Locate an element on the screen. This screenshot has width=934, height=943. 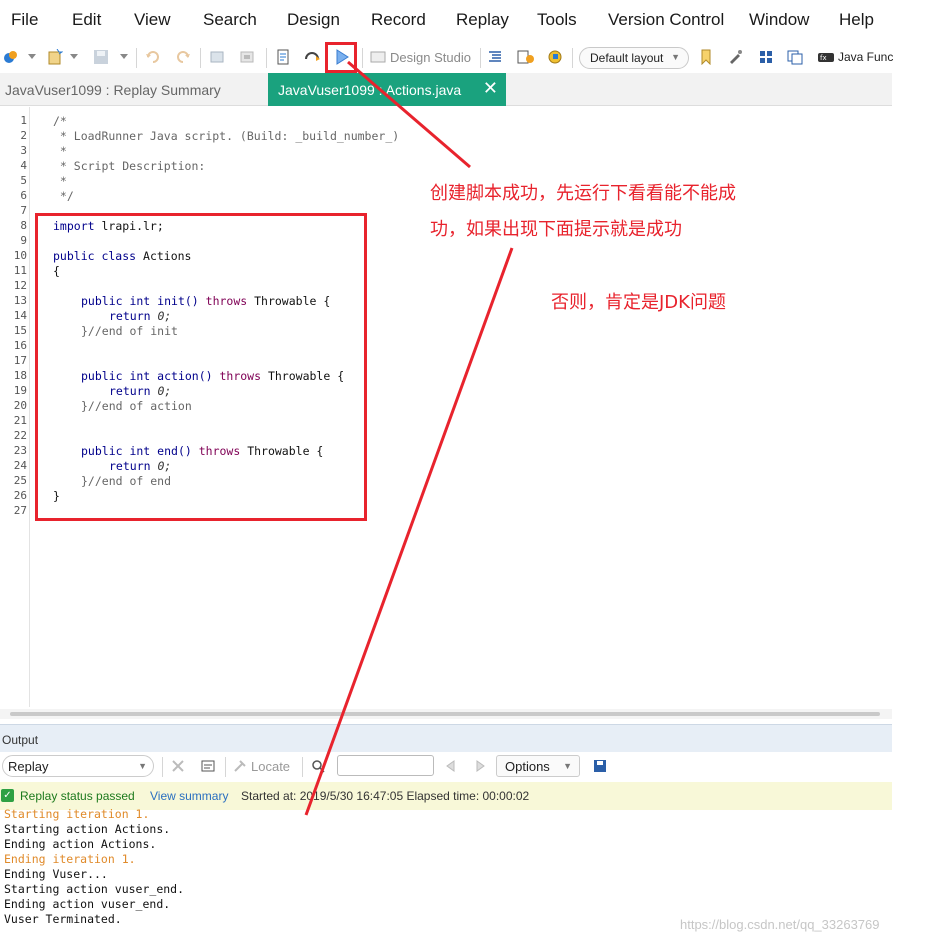
annotation-text: 创建脚本成功，先运行下看看能不能成 is located at coordinates (583, 193).